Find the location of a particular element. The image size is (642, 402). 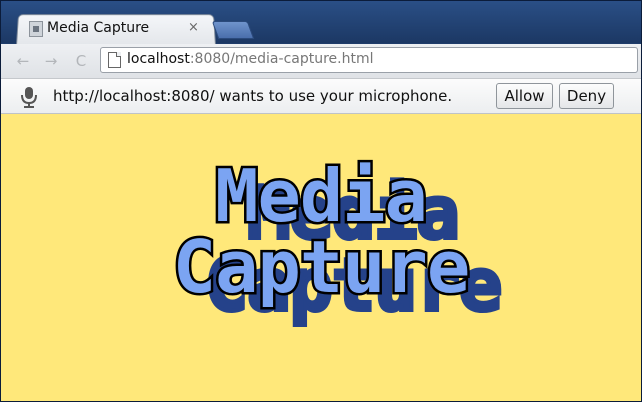

allow-button: Allow is located at coordinates (524, 96).